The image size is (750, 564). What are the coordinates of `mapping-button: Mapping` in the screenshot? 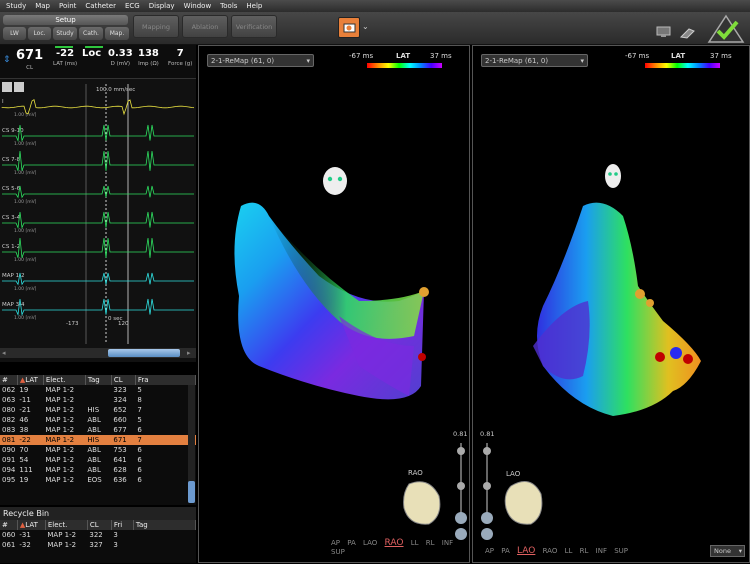 It's located at (156, 26).